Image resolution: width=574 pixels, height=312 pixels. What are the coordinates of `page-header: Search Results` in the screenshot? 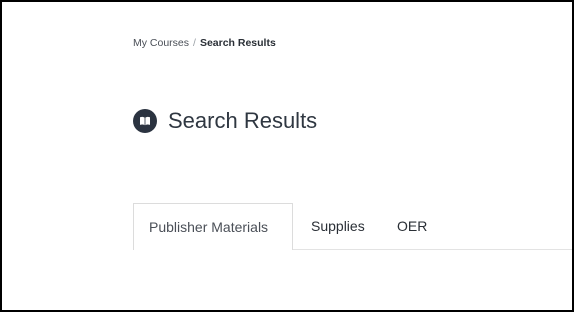 It's located at (225, 121).